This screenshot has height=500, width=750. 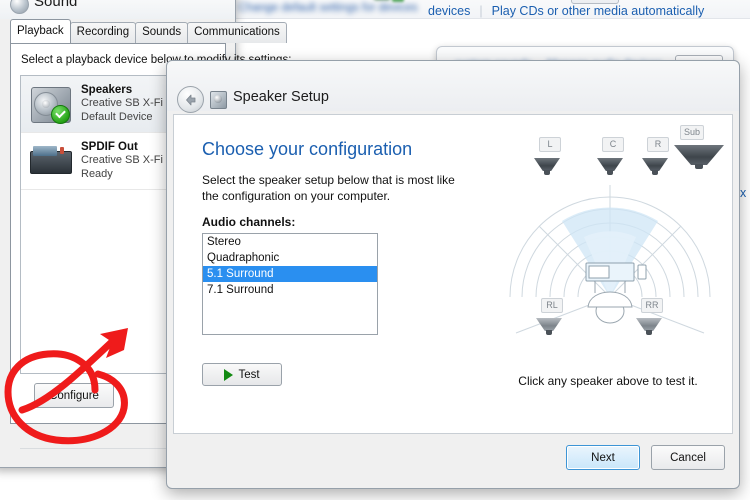 I want to click on speaker-setup-button-row: Next Cancel, so click(x=645, y=457).